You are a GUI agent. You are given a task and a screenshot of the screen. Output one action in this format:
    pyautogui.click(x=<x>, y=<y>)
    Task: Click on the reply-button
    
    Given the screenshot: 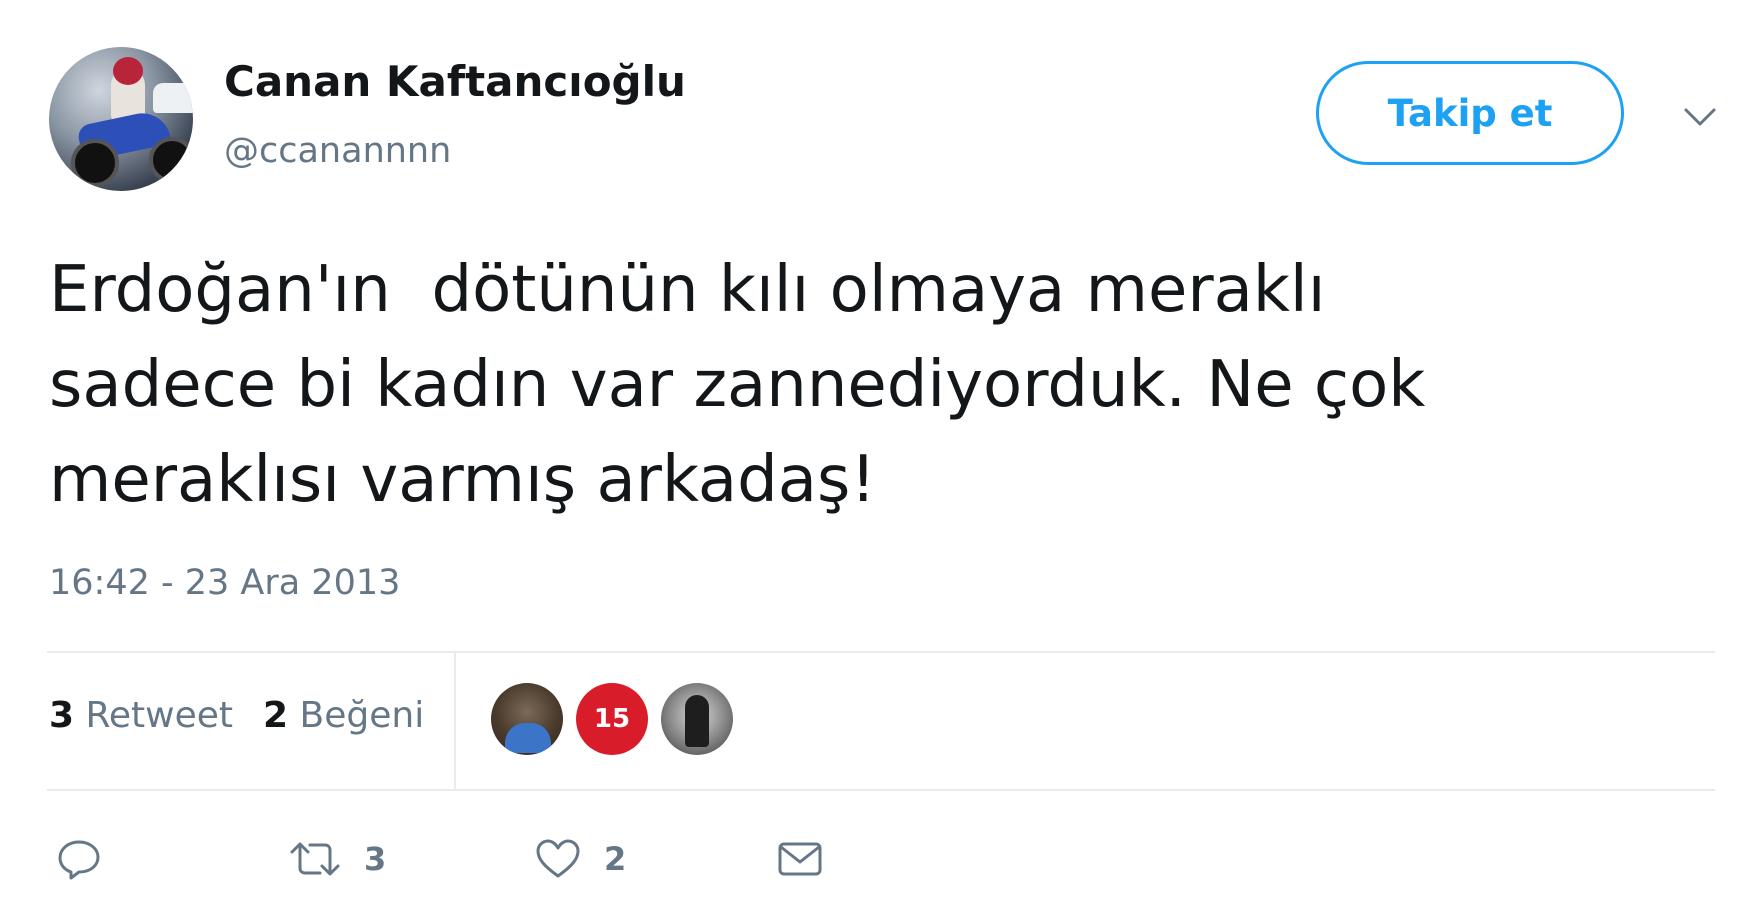 What is the action you would take?
    pyautogui.click(x=79, y=859)
    